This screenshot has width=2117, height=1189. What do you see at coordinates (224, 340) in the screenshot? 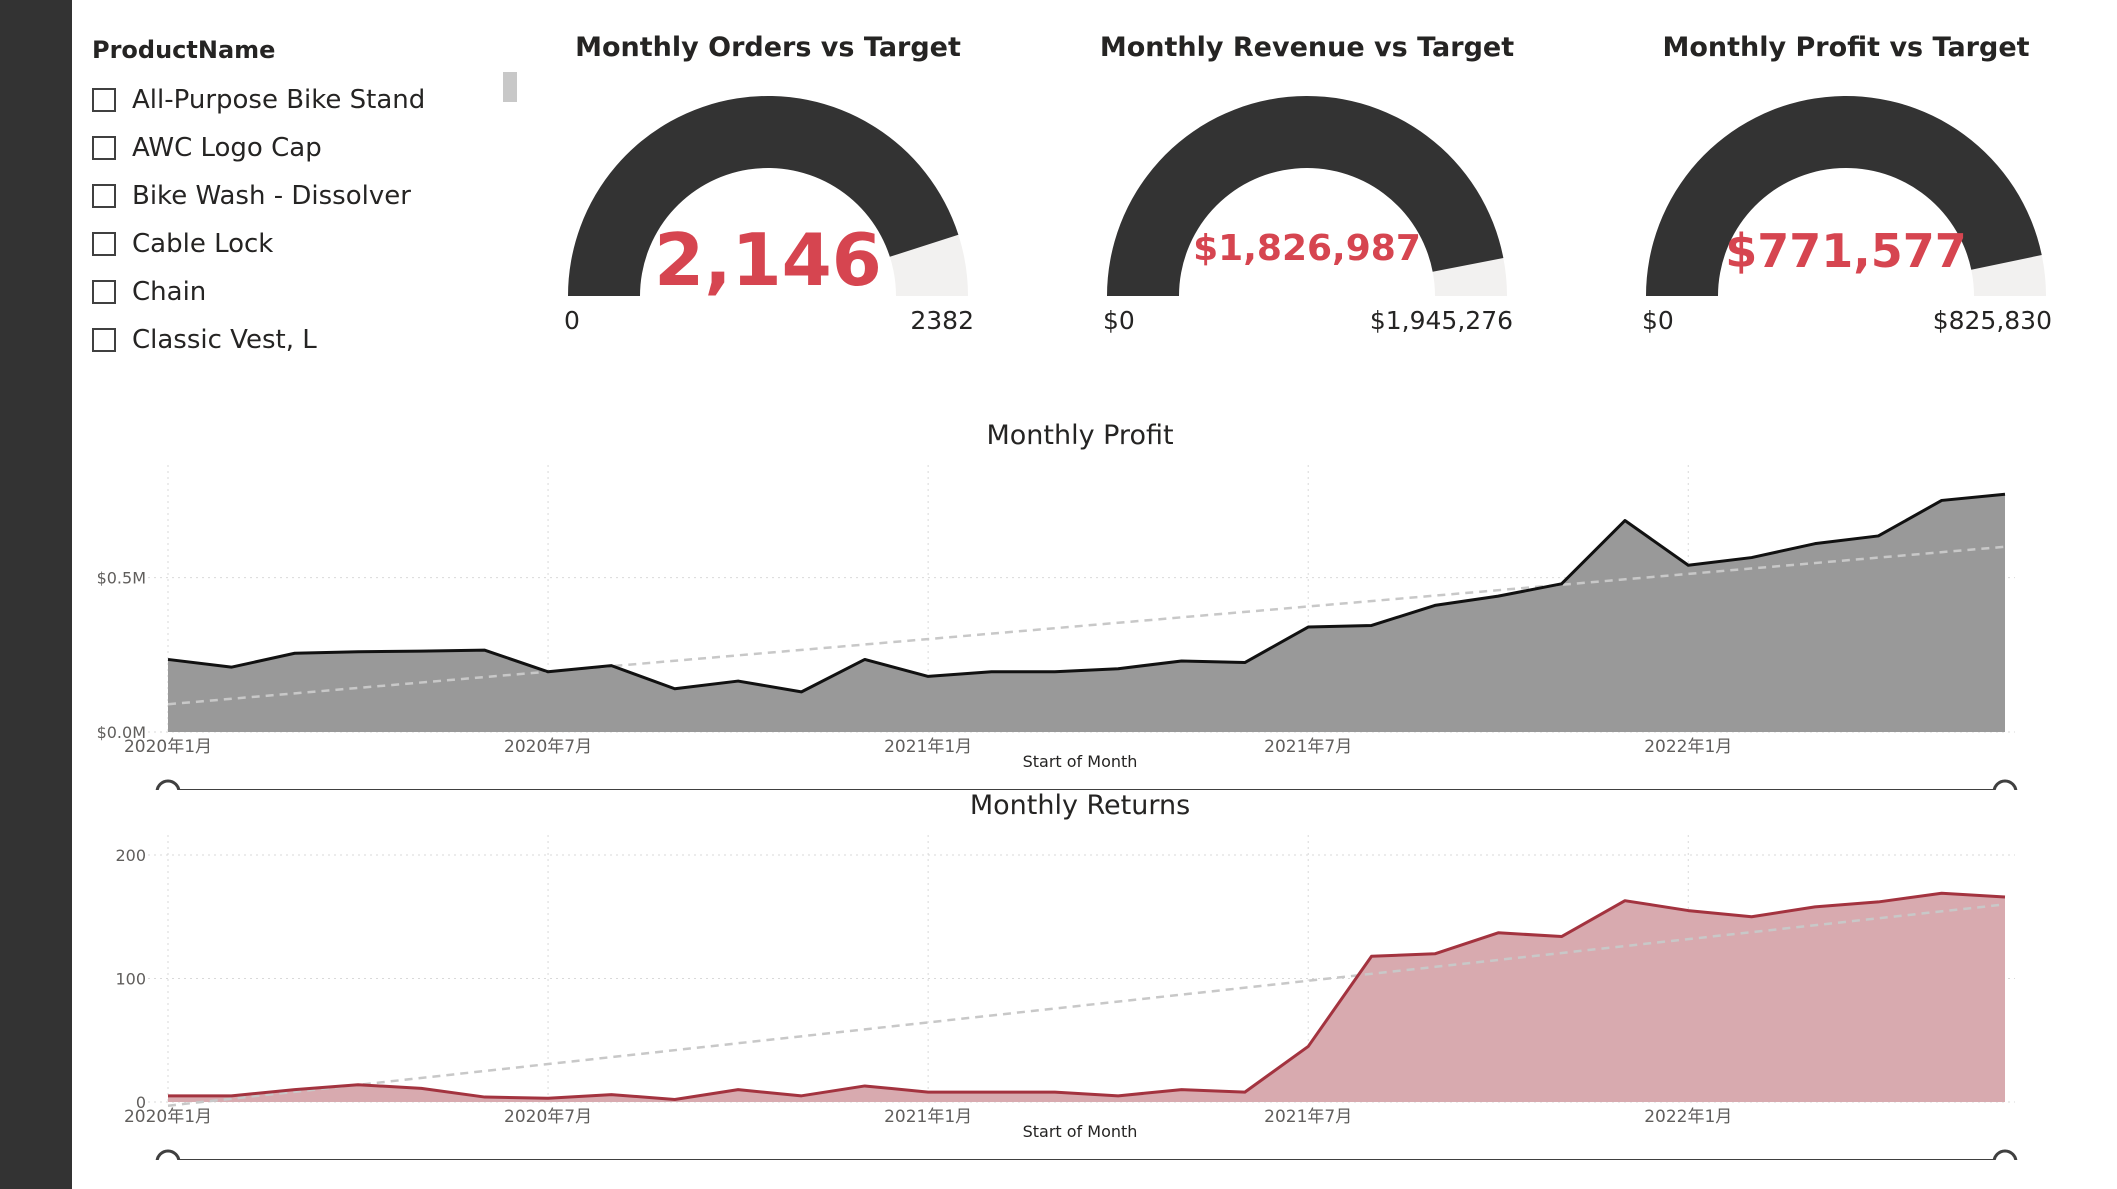
I see `slicer-item-label: Classic Vest, L` at bounding box center [224, 340].